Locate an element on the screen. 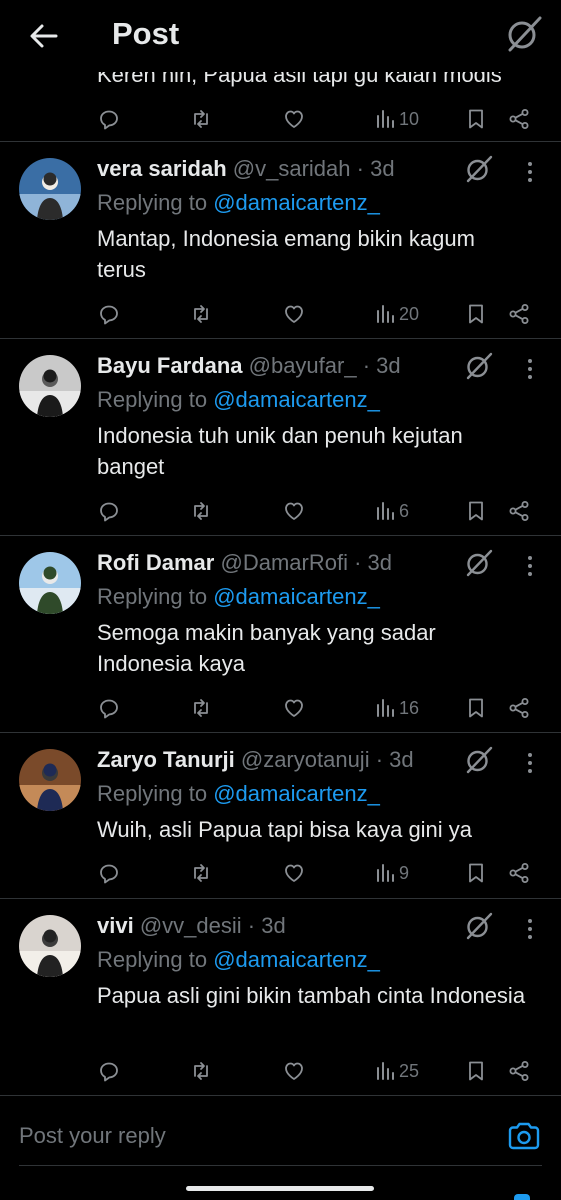  share-icon is located at coordinates (519, 511).